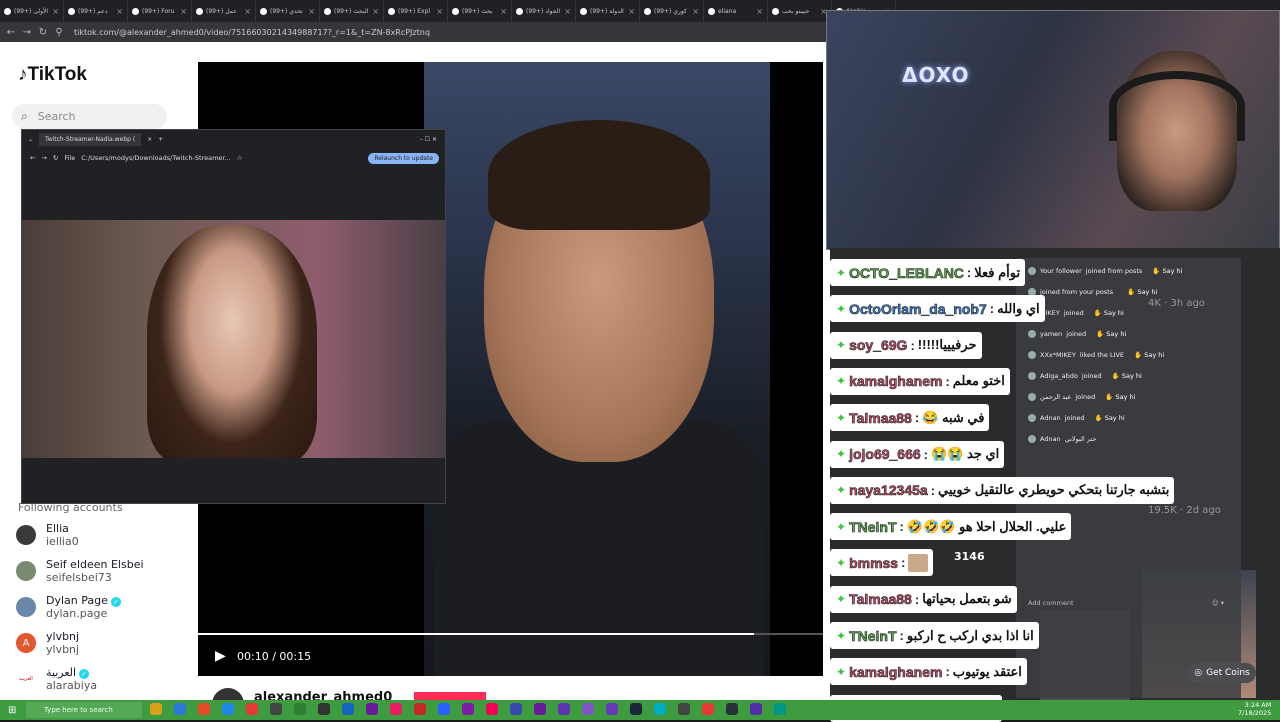 Image resolution: width=1280 pixels, height=722 pixels. What do you see at coordinates (32, 11) in the screenshot?
I see `browser-tab: (99+) الأولى ×` at bounding box center [32, 11].